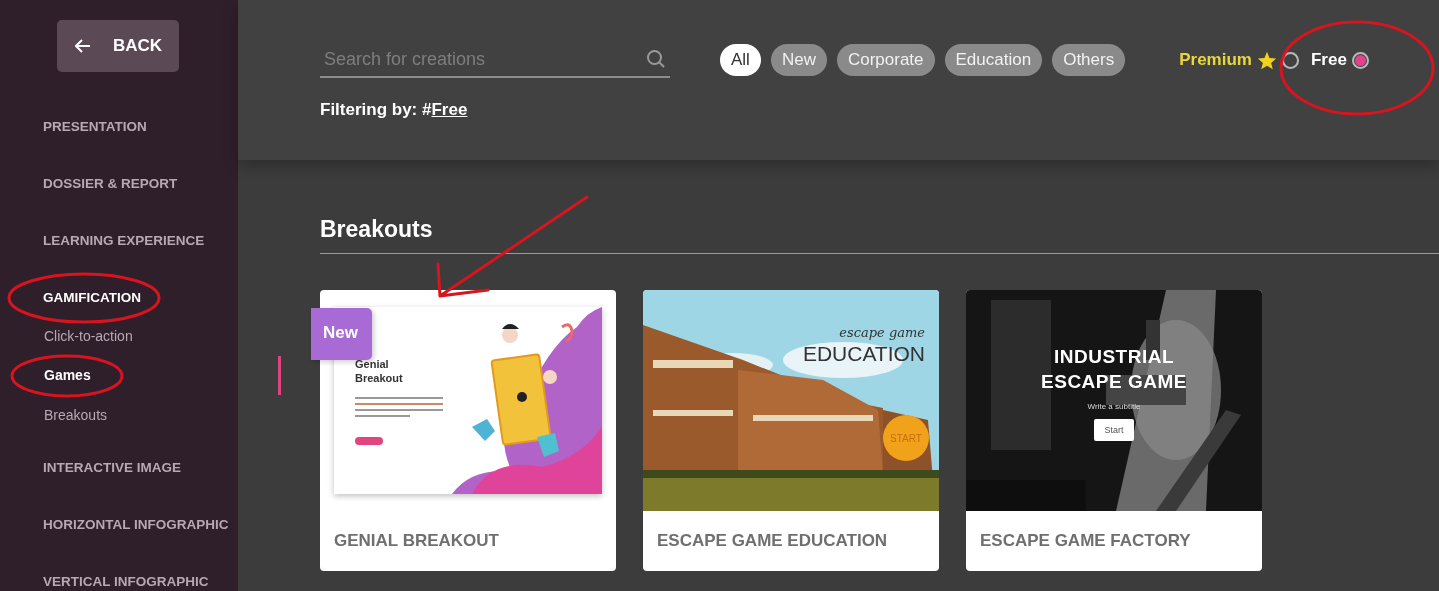 The image size is (1439, 591). I want to click on sidebar-subitem: Click-to-action, so click(88, 335).